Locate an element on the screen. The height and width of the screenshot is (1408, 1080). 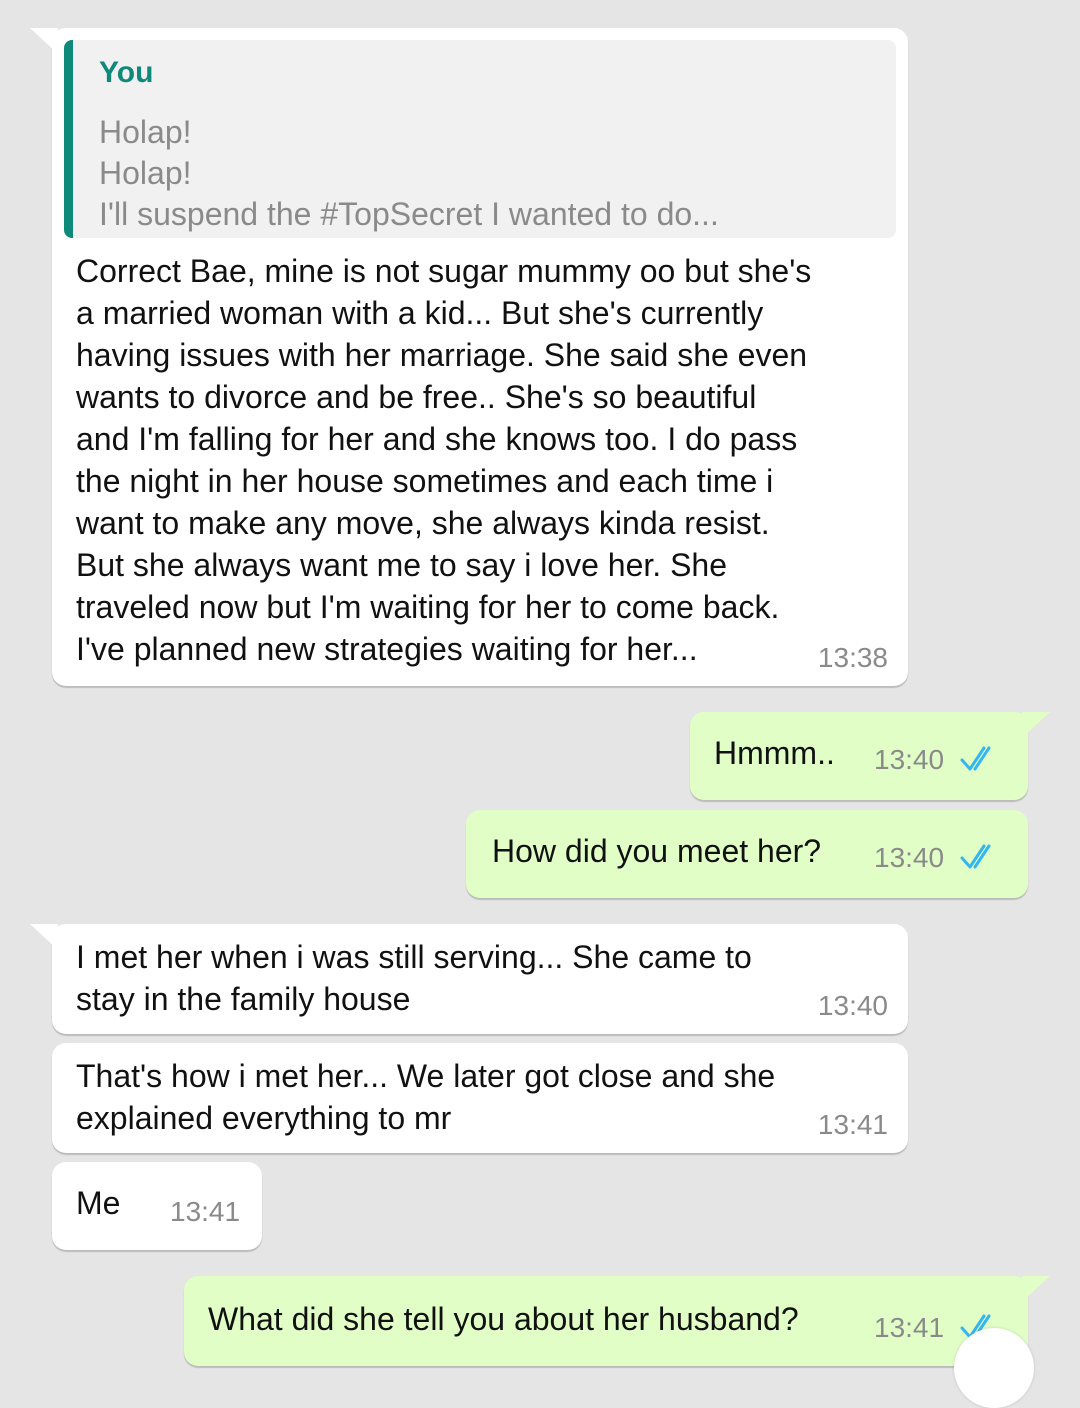
message-bubble-outgoing: How did you meet her? 13:40 is located at coordinates (747, 854).